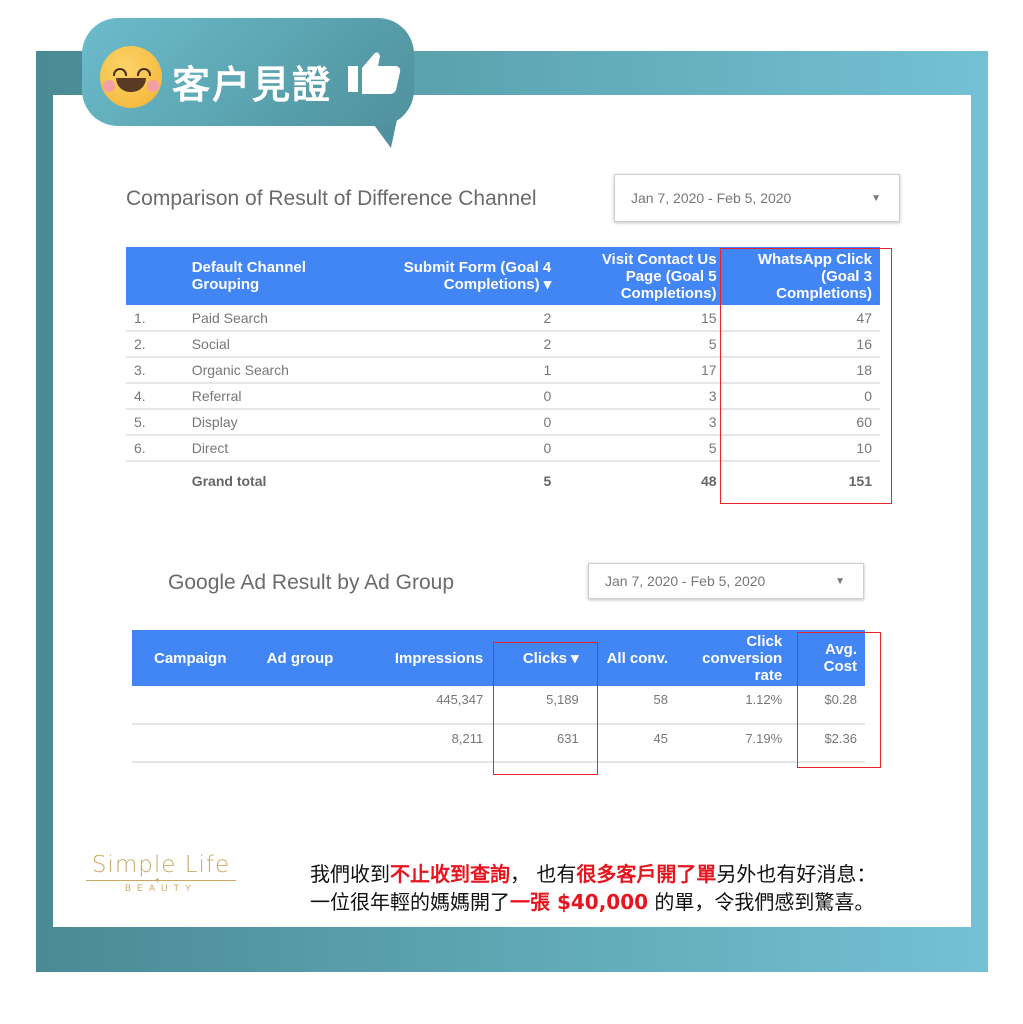 This screenshot has height=1024, width=1023. Describe the element at coordinates (467, 370) in the screenshot. I see `row-submit-form: 1` at that location.